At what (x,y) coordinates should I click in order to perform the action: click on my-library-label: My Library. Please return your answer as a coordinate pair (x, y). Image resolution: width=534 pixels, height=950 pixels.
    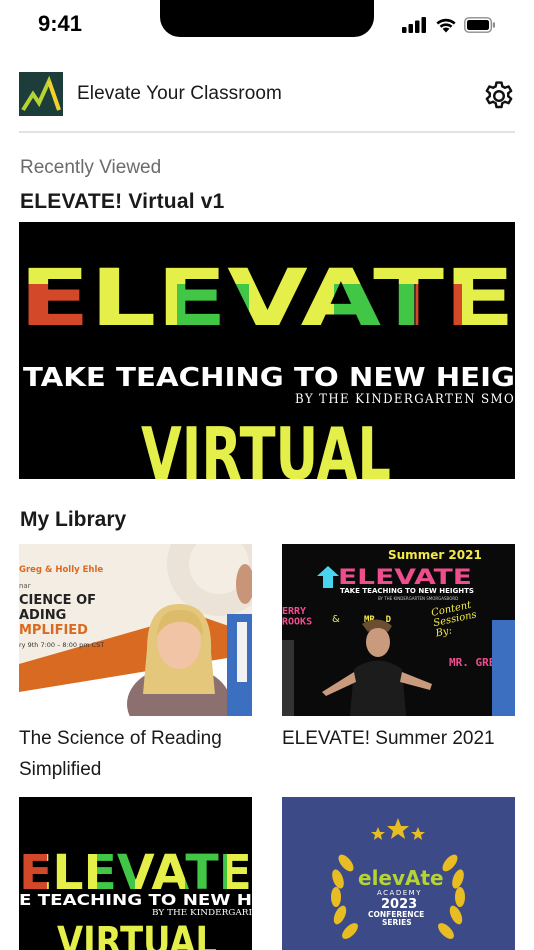
    Looking at the image, I should click on (73, 519).